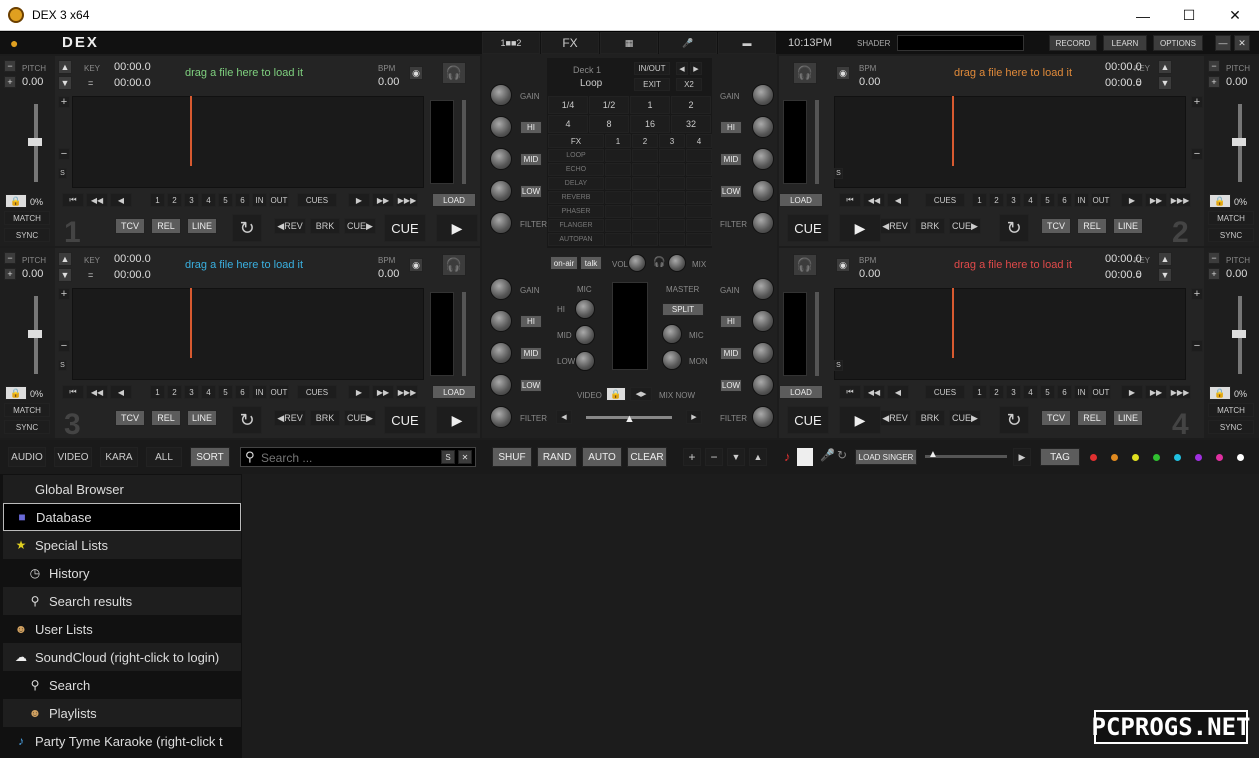 The height and width of the screenshot is (758, 1259). I want to click on mixer-left-bottom-mid-knob, so click(501, 353).